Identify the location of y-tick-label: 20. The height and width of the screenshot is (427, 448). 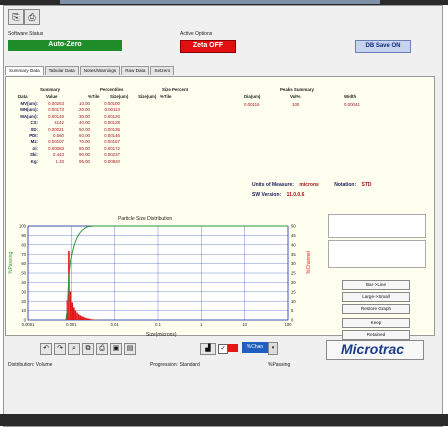
(23, 301).